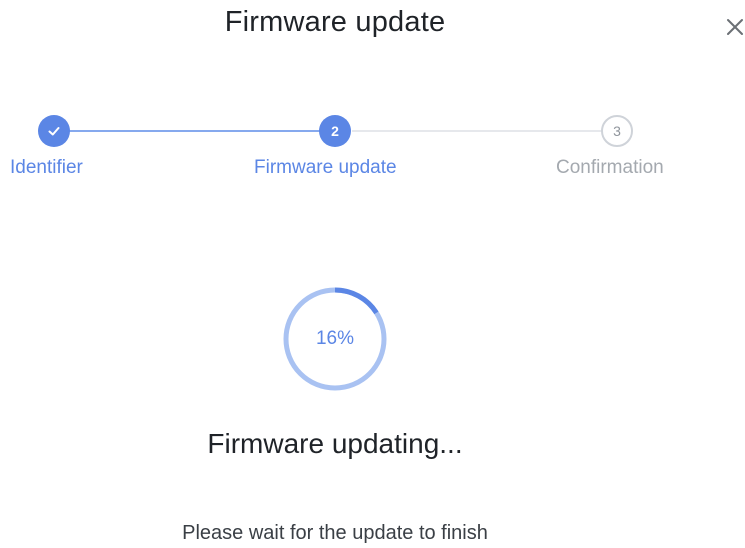  Describe the element at coordinates (325, 168) in the screenshot. I see `step-2-label: Firmware update` at that location.